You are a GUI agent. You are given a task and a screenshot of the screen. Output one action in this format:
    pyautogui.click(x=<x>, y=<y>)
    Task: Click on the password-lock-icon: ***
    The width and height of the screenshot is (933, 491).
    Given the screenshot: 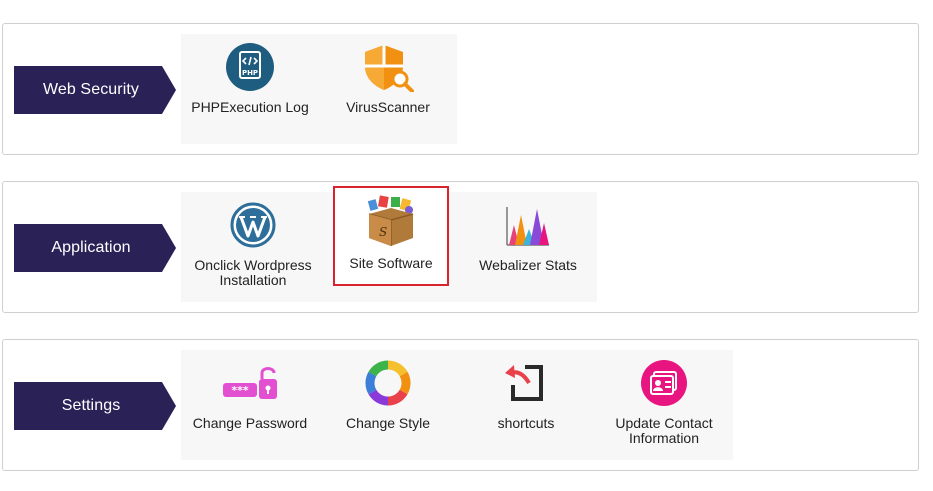 What is the action you would take?
    pyautogui.click(x=250, y=383)
    